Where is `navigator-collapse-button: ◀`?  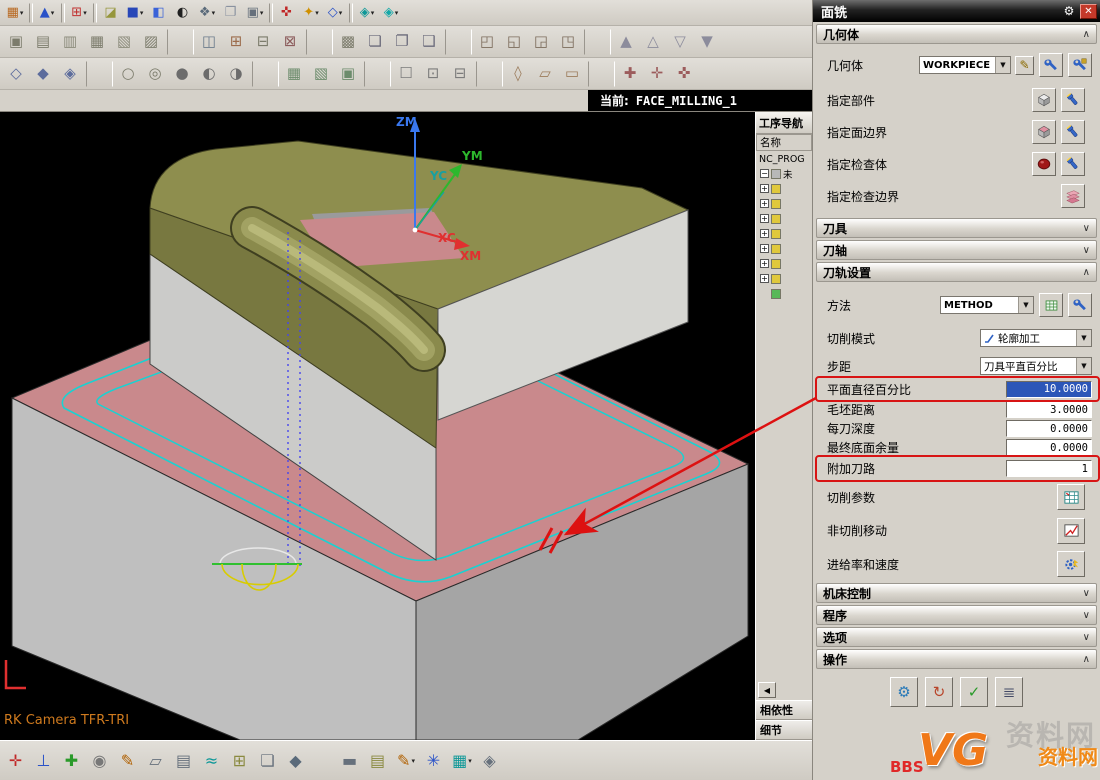
navigator-collapse-button: ◀ is located at coordinates (767, 690).